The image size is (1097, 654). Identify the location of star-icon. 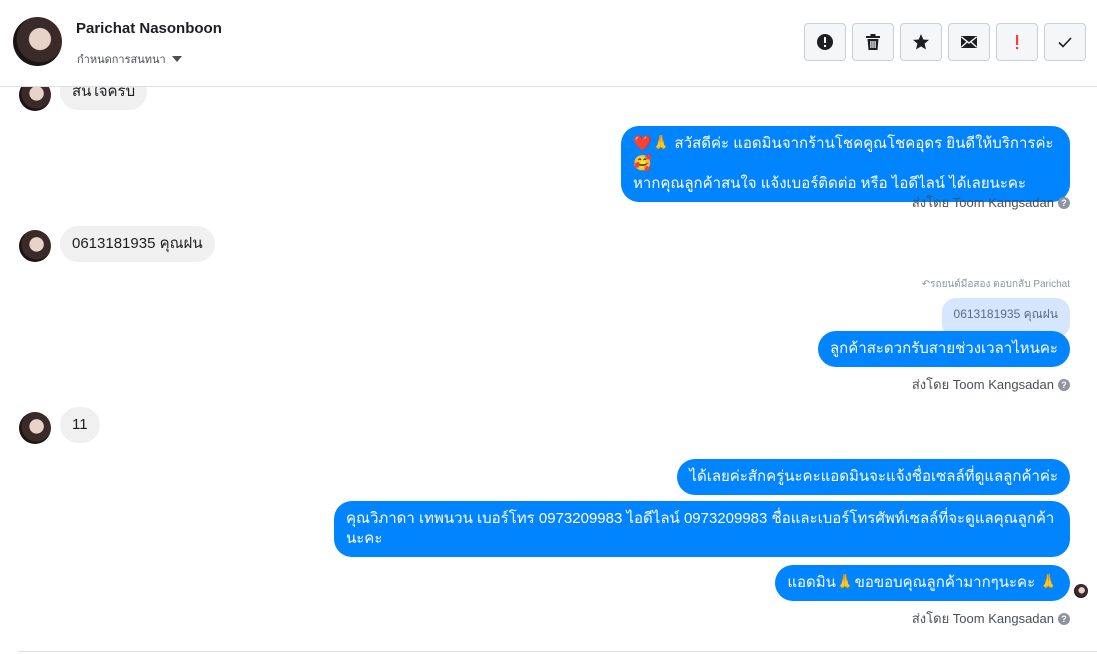
(921, 42).